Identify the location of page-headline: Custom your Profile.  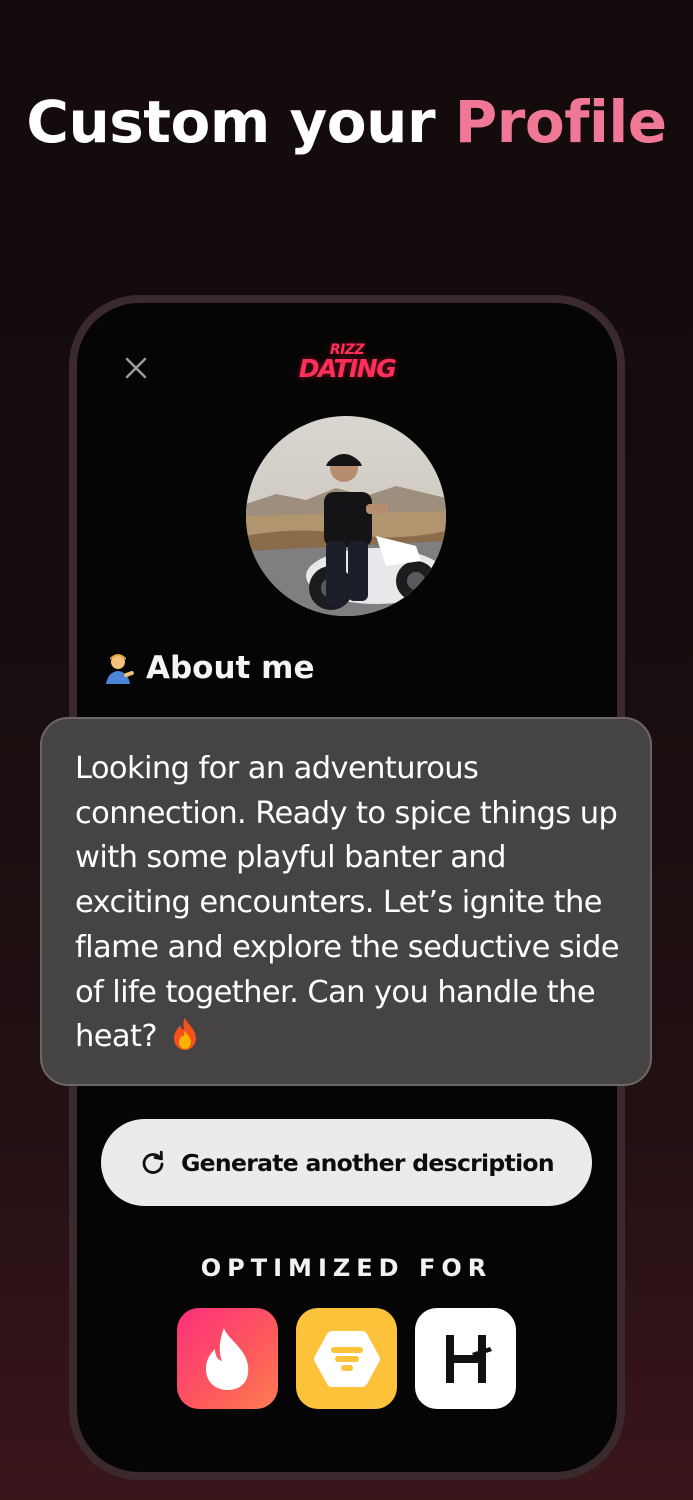
(346, 122).